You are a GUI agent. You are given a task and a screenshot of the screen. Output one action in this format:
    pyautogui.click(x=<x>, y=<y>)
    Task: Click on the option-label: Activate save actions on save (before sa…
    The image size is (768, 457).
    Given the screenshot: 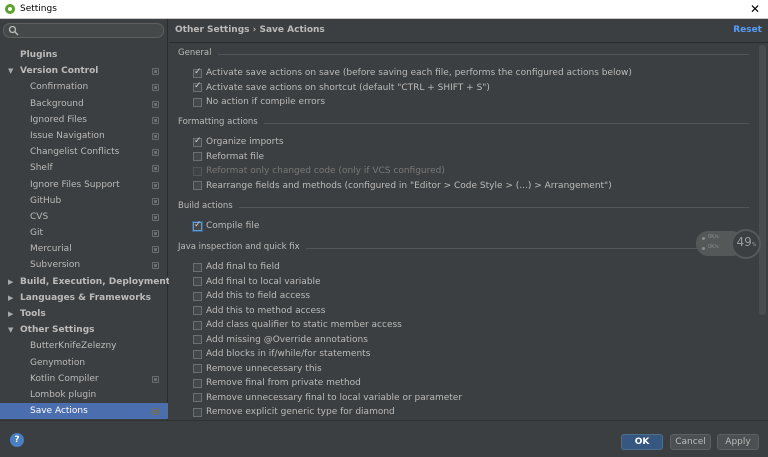 What is the action you would take?
    pyautogui.click(x=419, y=73)
    